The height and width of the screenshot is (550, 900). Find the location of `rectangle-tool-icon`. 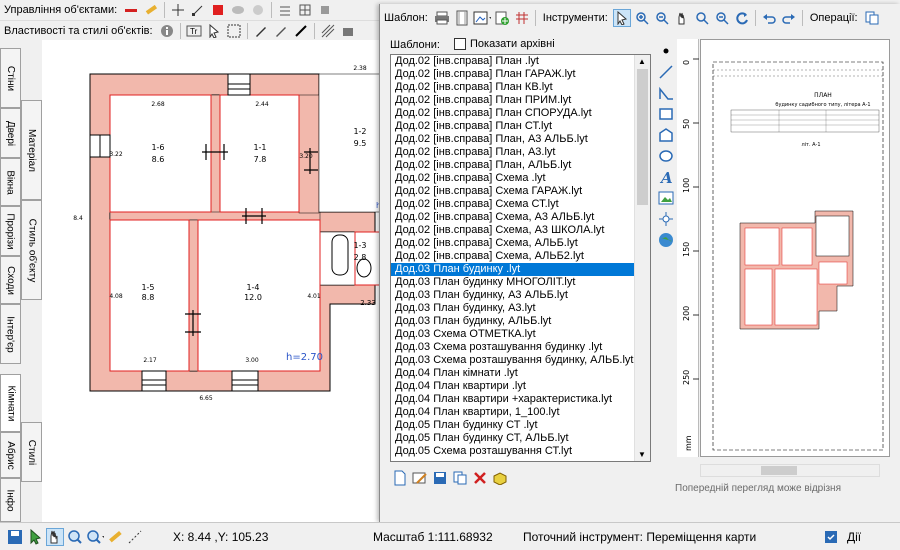

rectangle-tool-icon is located at coordinates (666, 114).